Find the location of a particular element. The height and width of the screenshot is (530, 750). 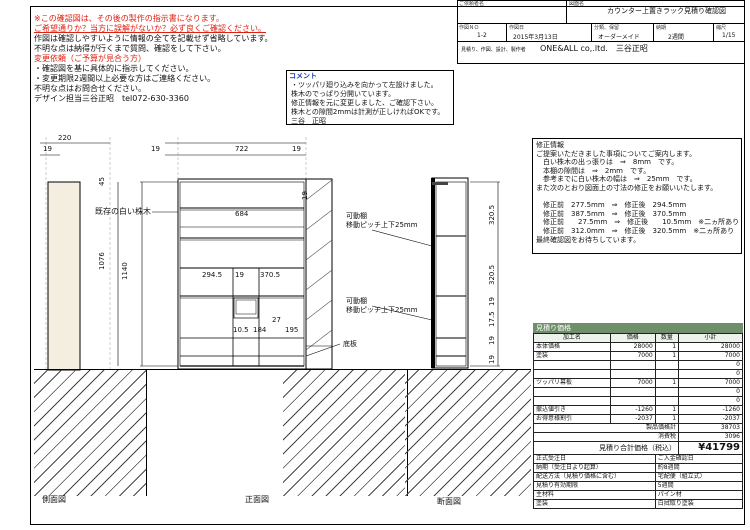

dim-684: 684 is located at coordinates (242, 214).